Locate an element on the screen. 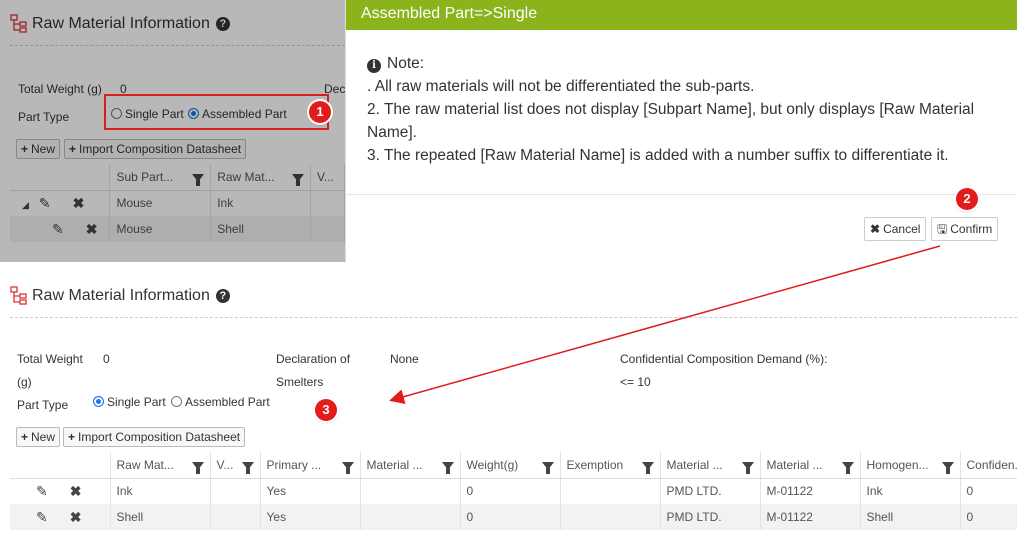 The height and width of the screenshot is (534, 1017). confidential-value: <= 10 is located at coordinates (635, 382).